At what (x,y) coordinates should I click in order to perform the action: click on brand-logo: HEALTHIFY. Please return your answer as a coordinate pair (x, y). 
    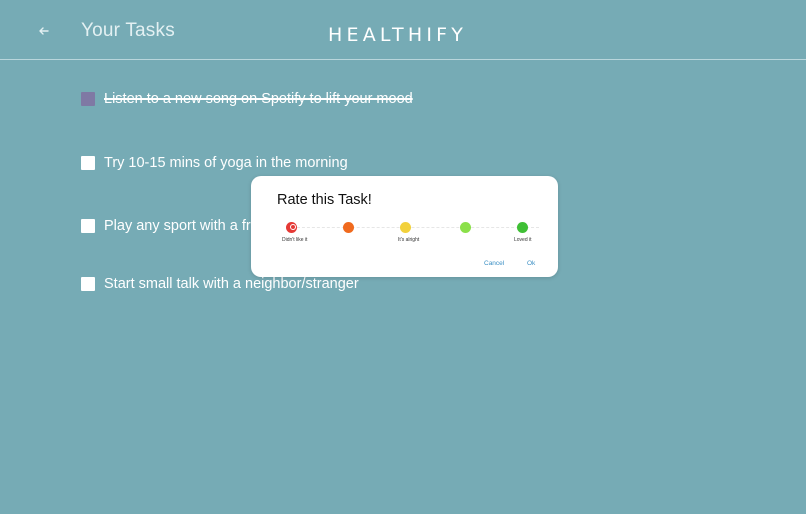
    Looking at the image, I should click on (398, 35).